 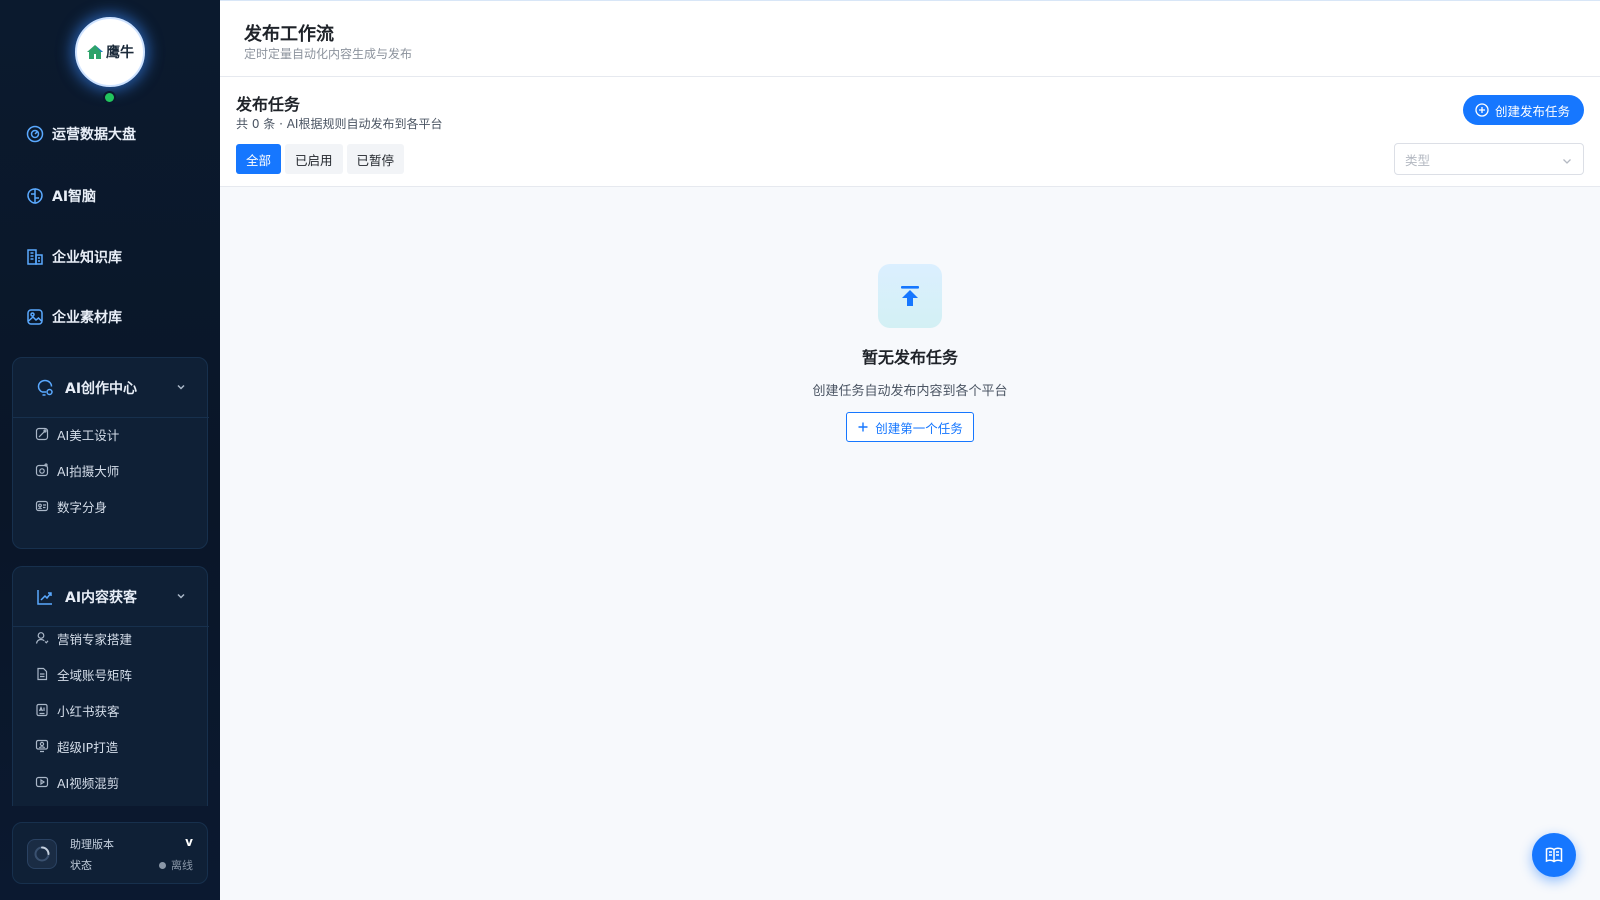 I want to click on sidebar-item-label: 营销专家搭建, so click(x=95, y=639).